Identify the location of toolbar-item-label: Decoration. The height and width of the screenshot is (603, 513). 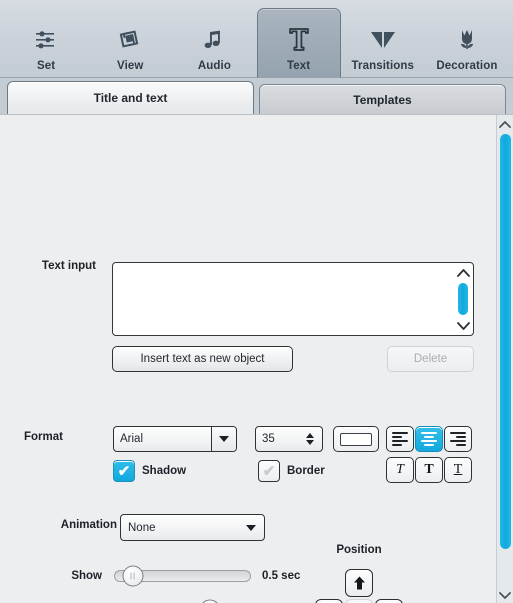
(467, 66).